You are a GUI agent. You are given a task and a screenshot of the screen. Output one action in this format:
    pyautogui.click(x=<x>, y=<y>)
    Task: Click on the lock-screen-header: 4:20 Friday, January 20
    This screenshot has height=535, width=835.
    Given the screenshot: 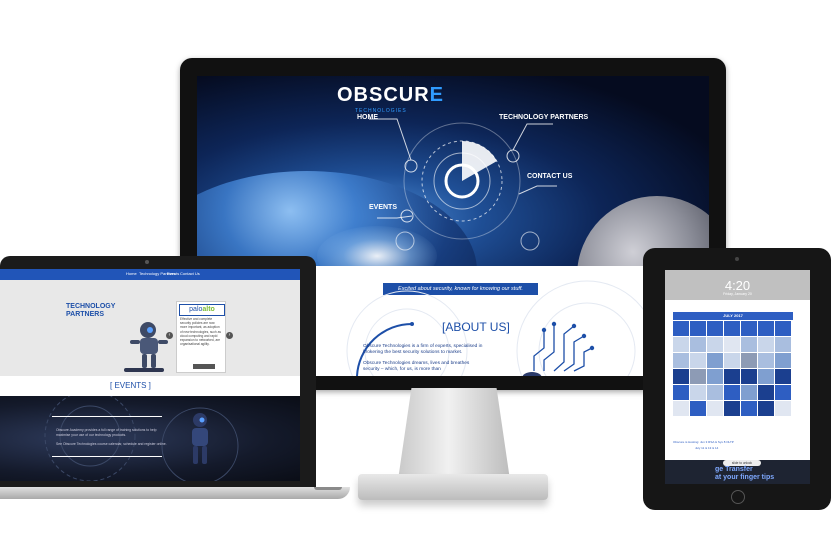 What is the action you would take?
    pyautogui.click(x=737, y=285)
    